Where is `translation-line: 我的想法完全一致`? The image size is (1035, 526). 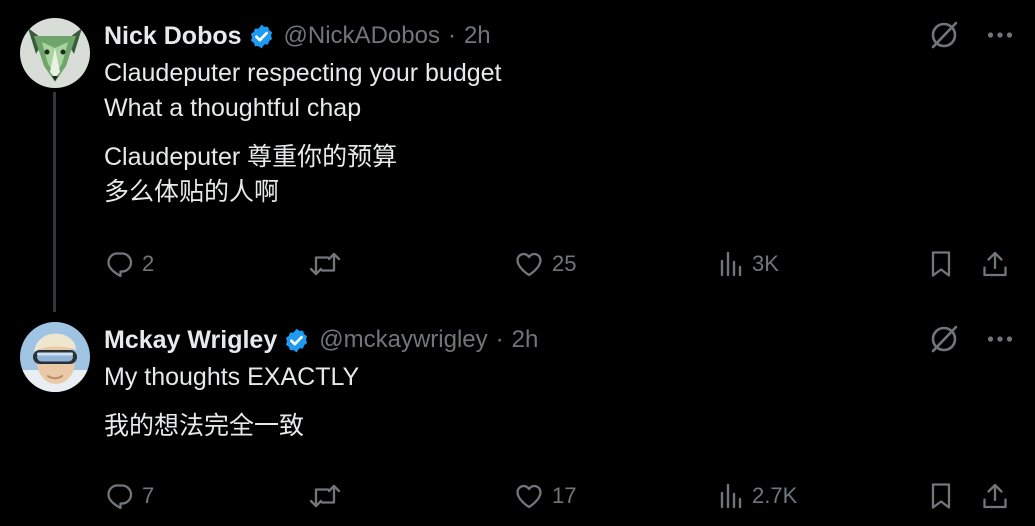
translation-line: 我的想法完全一致 is located at coordinates (204, 426).